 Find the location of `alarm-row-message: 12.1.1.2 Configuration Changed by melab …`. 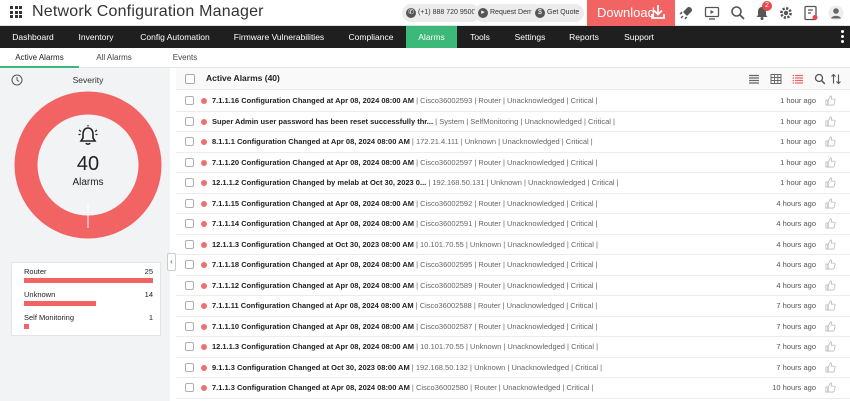

alarm-row-message: 12.1.1.2 Configuration Changed by melab … is located at coordinates (489, 182).